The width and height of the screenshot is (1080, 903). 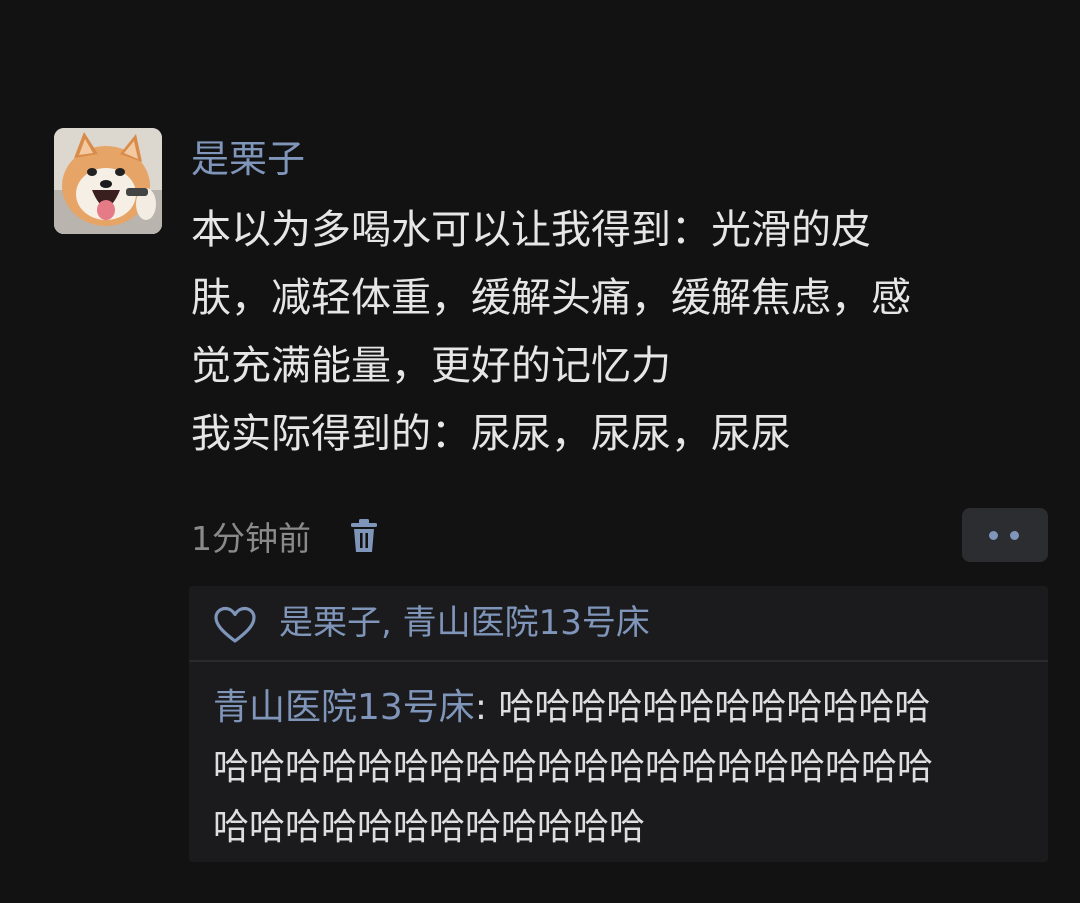 What do you see at coordinates (235, 625) in the screenshot?
I see `heart-icon` at bounding box center [235, 625].